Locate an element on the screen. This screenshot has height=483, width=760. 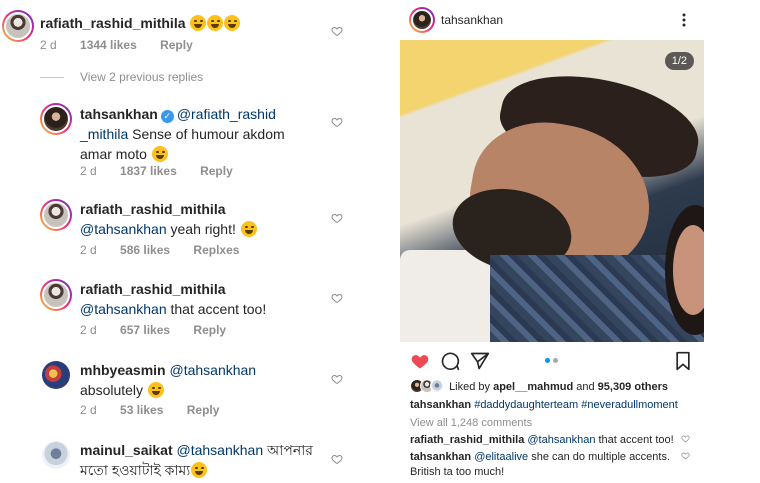
comment-text: rafiath_rashid_mithila is located at coordinates (140, 23).